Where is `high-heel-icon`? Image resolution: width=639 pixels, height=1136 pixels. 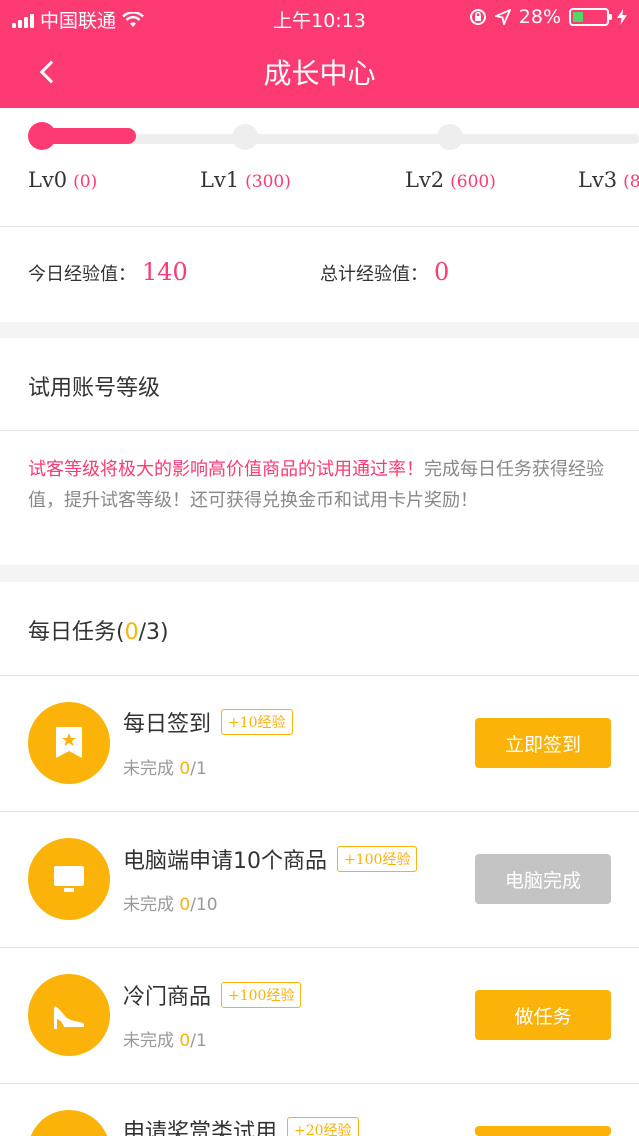 high-heel-icon is located at coordinates (69, 1015).